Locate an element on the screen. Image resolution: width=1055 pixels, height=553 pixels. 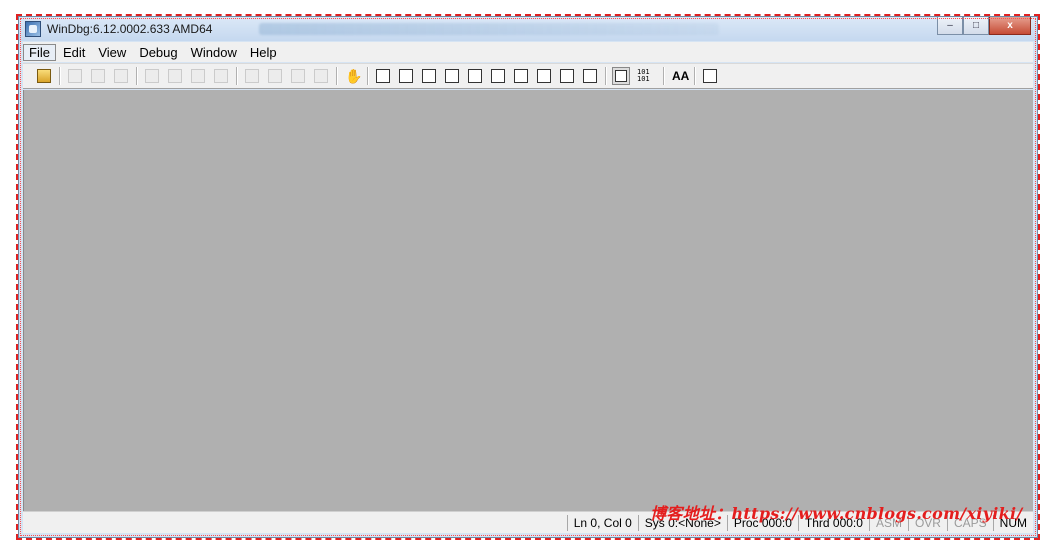
locals-window-button is located at coordinates (429, 76).